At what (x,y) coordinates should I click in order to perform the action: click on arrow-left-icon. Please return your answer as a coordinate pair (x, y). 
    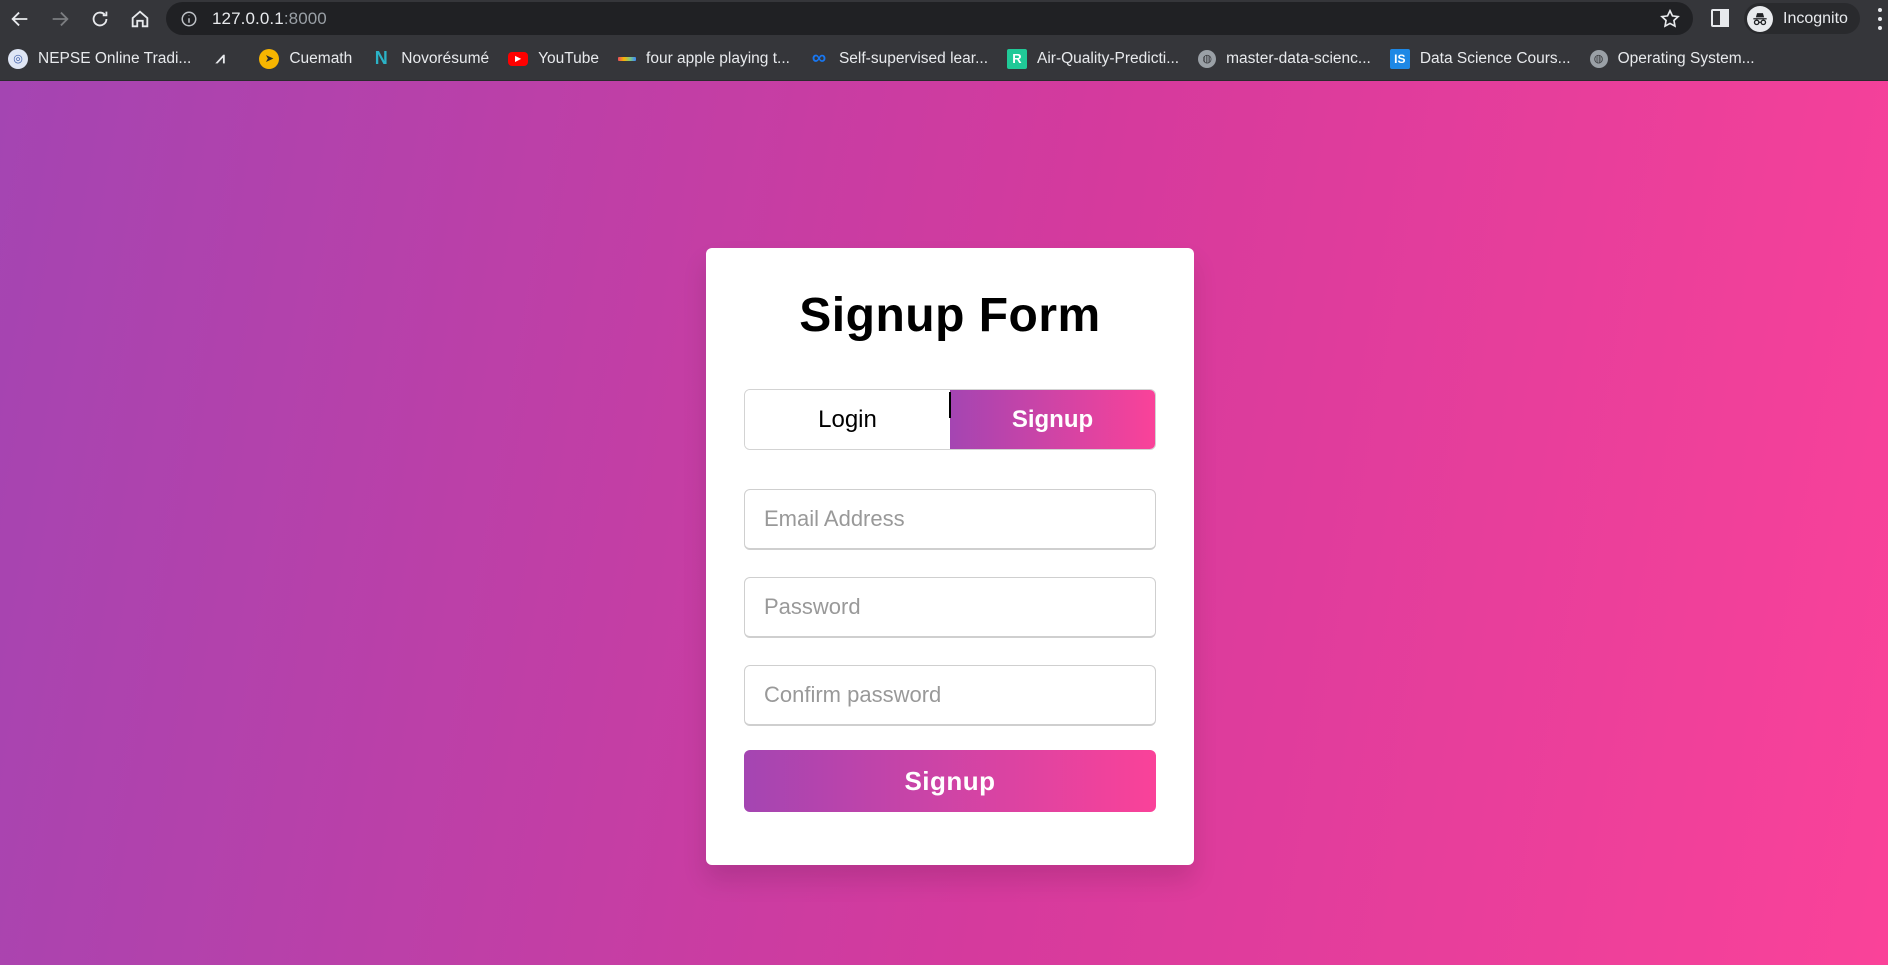
    Looking at the image, I should click on (19, 18).